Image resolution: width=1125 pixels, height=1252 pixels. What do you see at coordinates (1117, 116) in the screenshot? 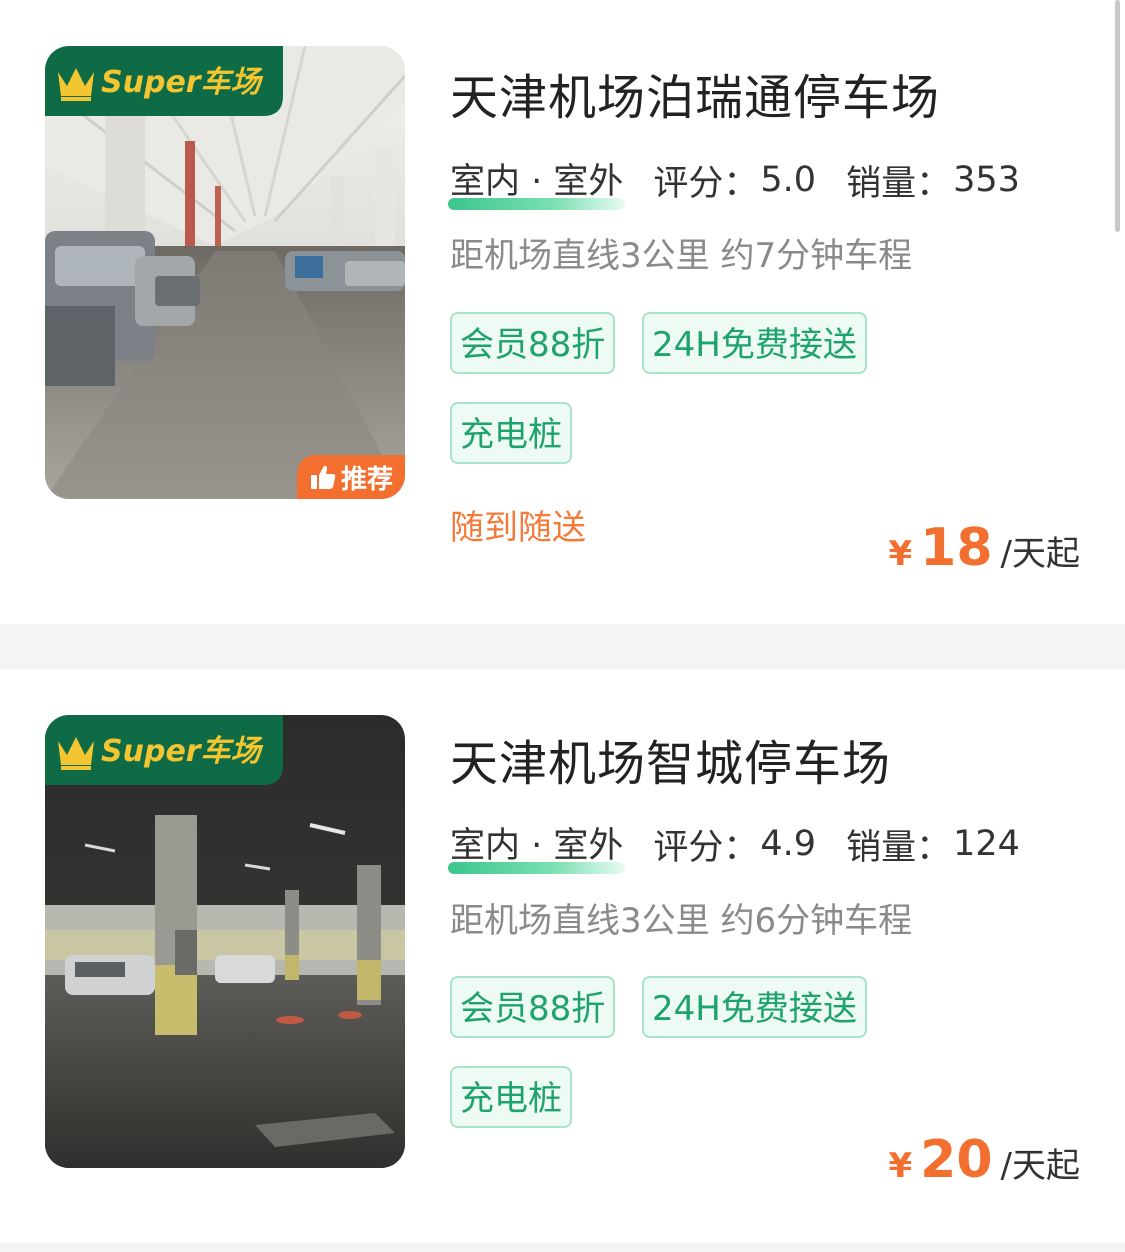
I see `scrollbar` at bounding box center [1117, 116].